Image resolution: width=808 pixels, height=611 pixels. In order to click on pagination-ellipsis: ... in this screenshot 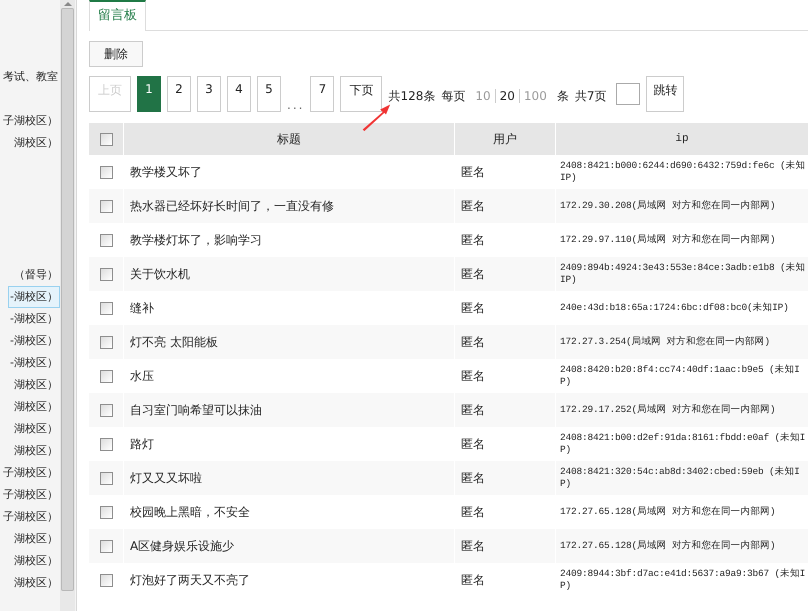, I will do `click(295, 105)`.